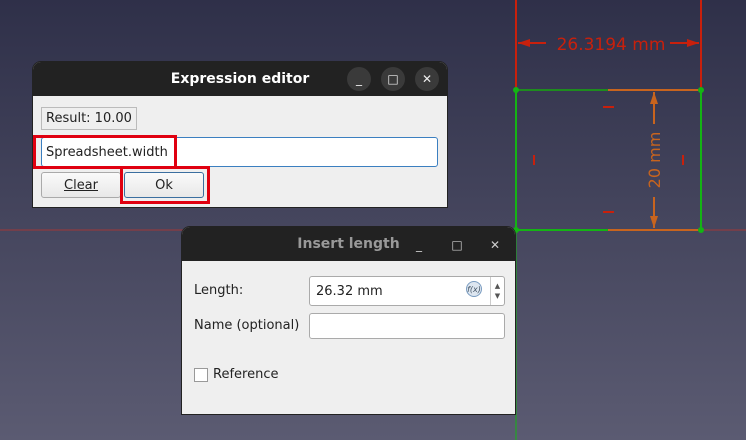  Describe the element at coordinates (497, 291) in the screenshot. I see `spinbox-stepper: ▲ ▼` at that location.